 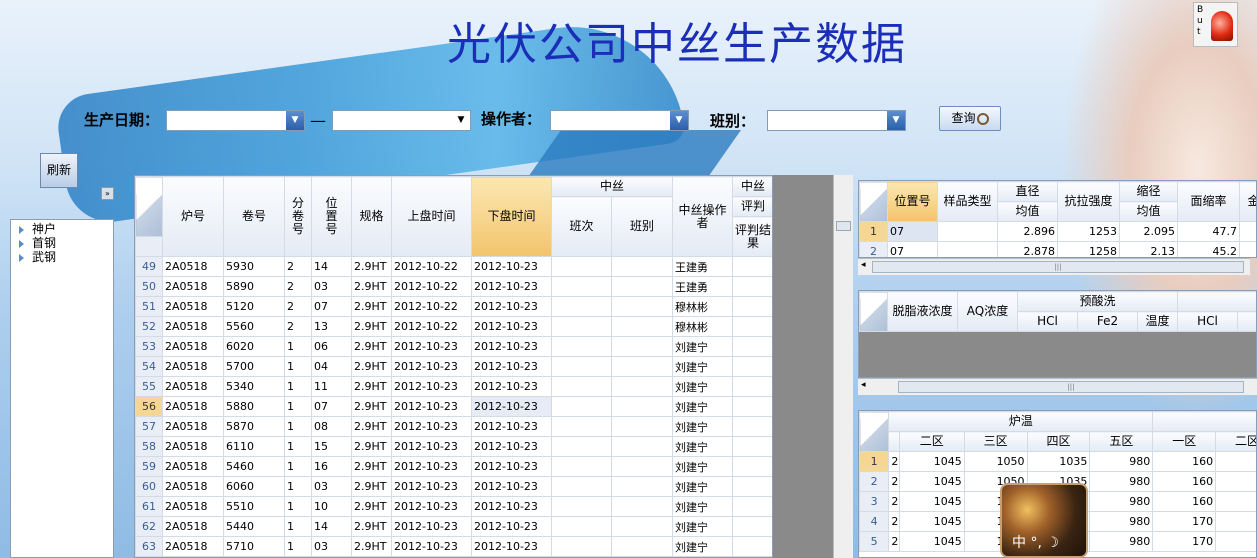 I want to click on ime-text: 中 °, ☽, so click(x=1035, y=543).